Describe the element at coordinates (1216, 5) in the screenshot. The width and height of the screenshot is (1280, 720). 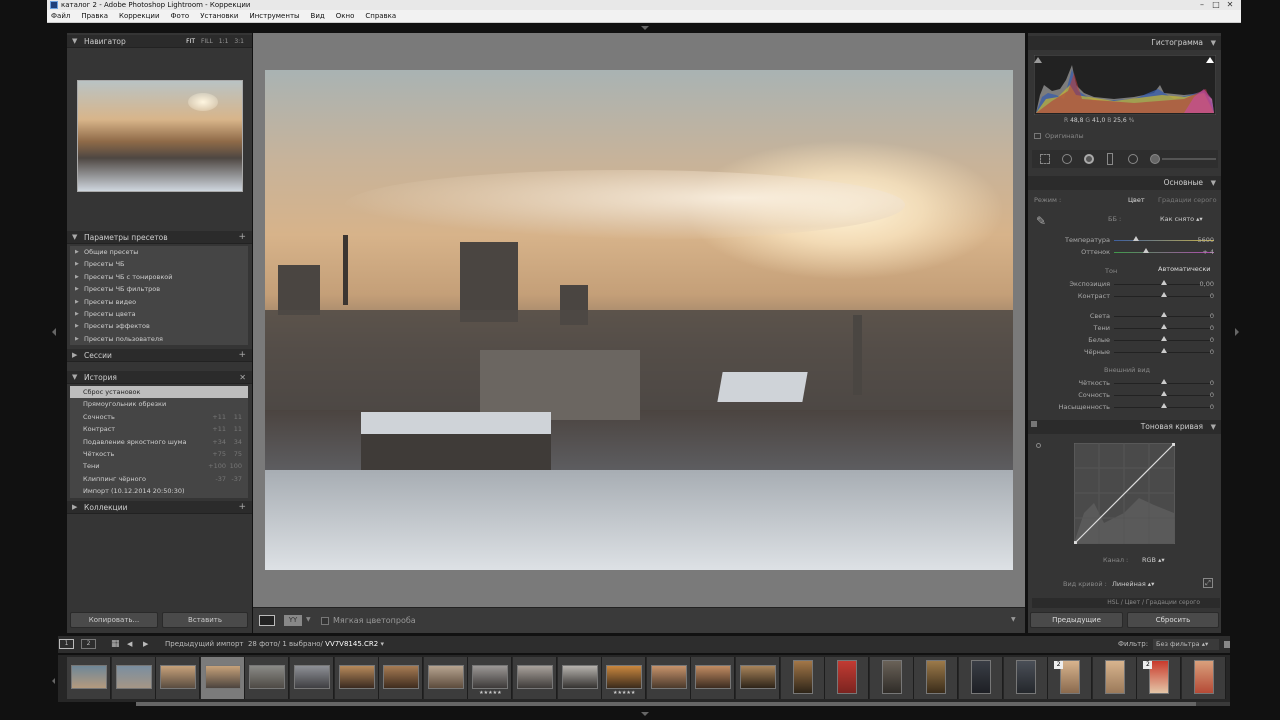
I see `maximize-icon: □` at that location.